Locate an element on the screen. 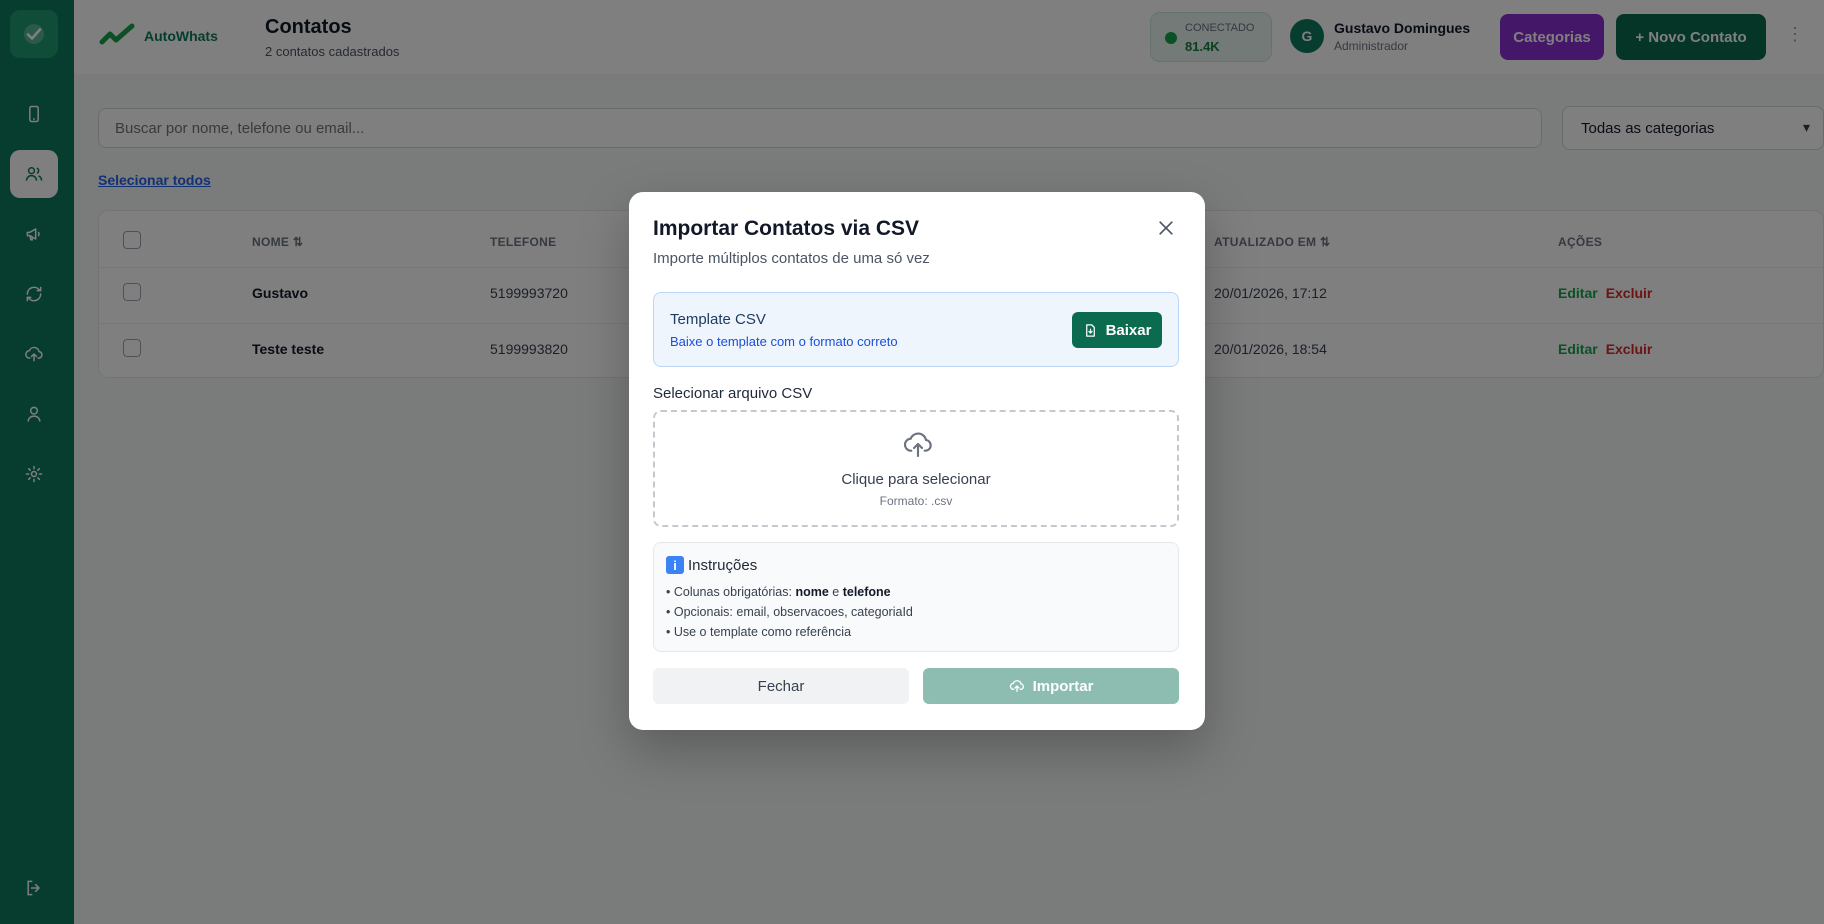 This screenshot has width=1824, height=924. required-column-name: nome is located at coordinates (812, 592).